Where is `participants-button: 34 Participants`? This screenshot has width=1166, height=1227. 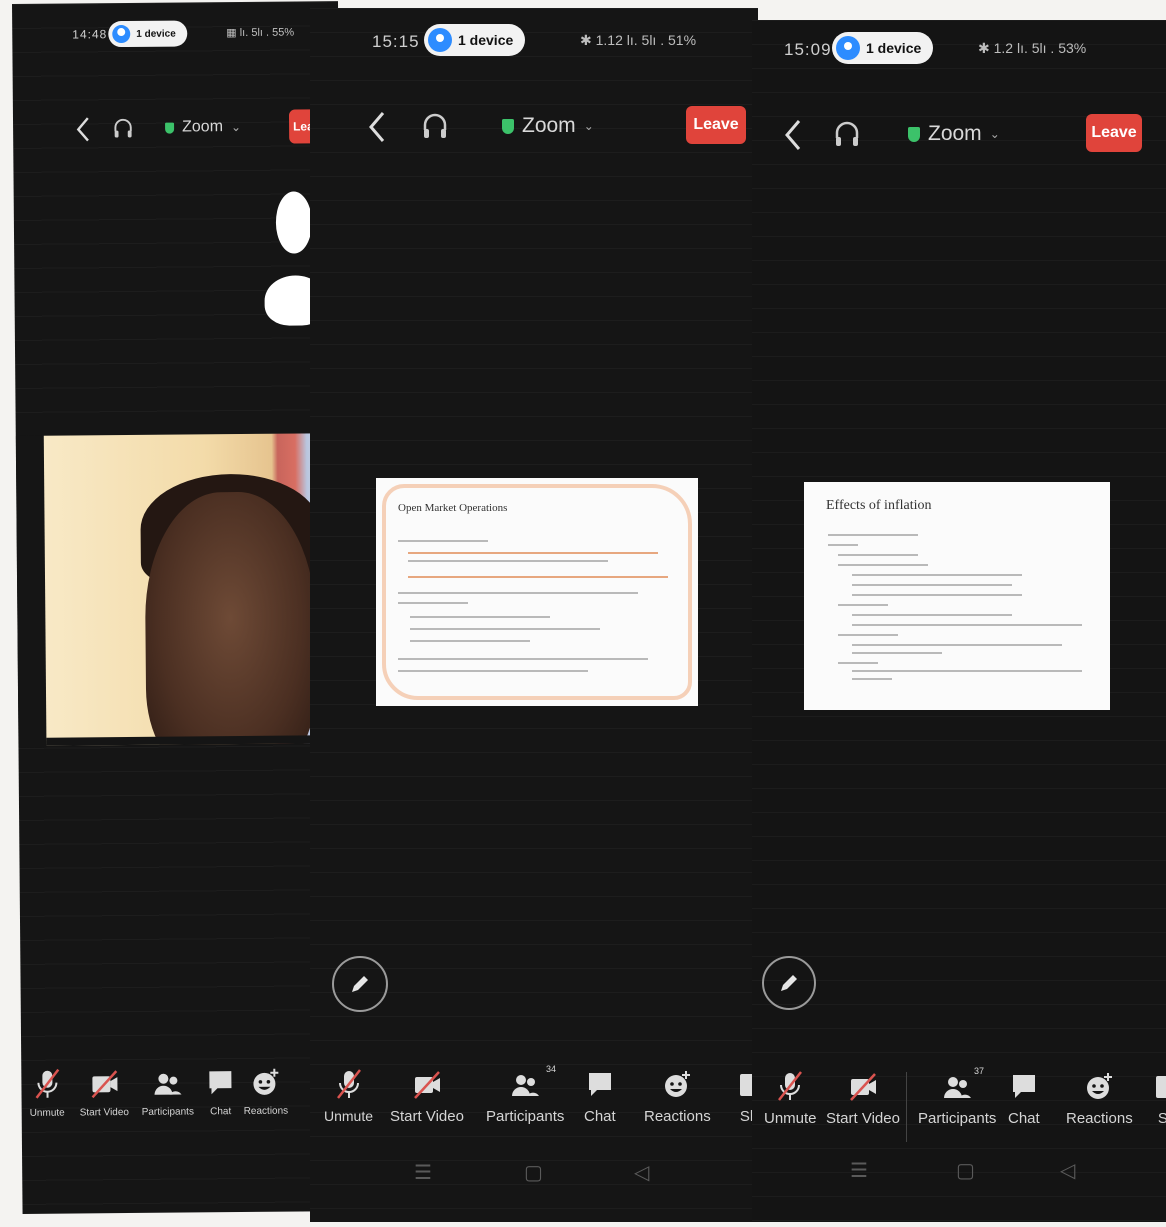
participants-button: 34 Participants is located at coordinates (525, 1094).